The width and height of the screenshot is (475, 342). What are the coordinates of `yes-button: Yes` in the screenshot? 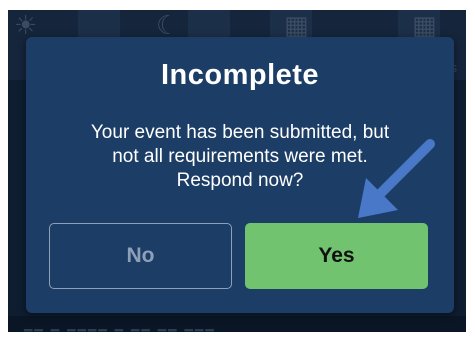 It's located at (336, 256).